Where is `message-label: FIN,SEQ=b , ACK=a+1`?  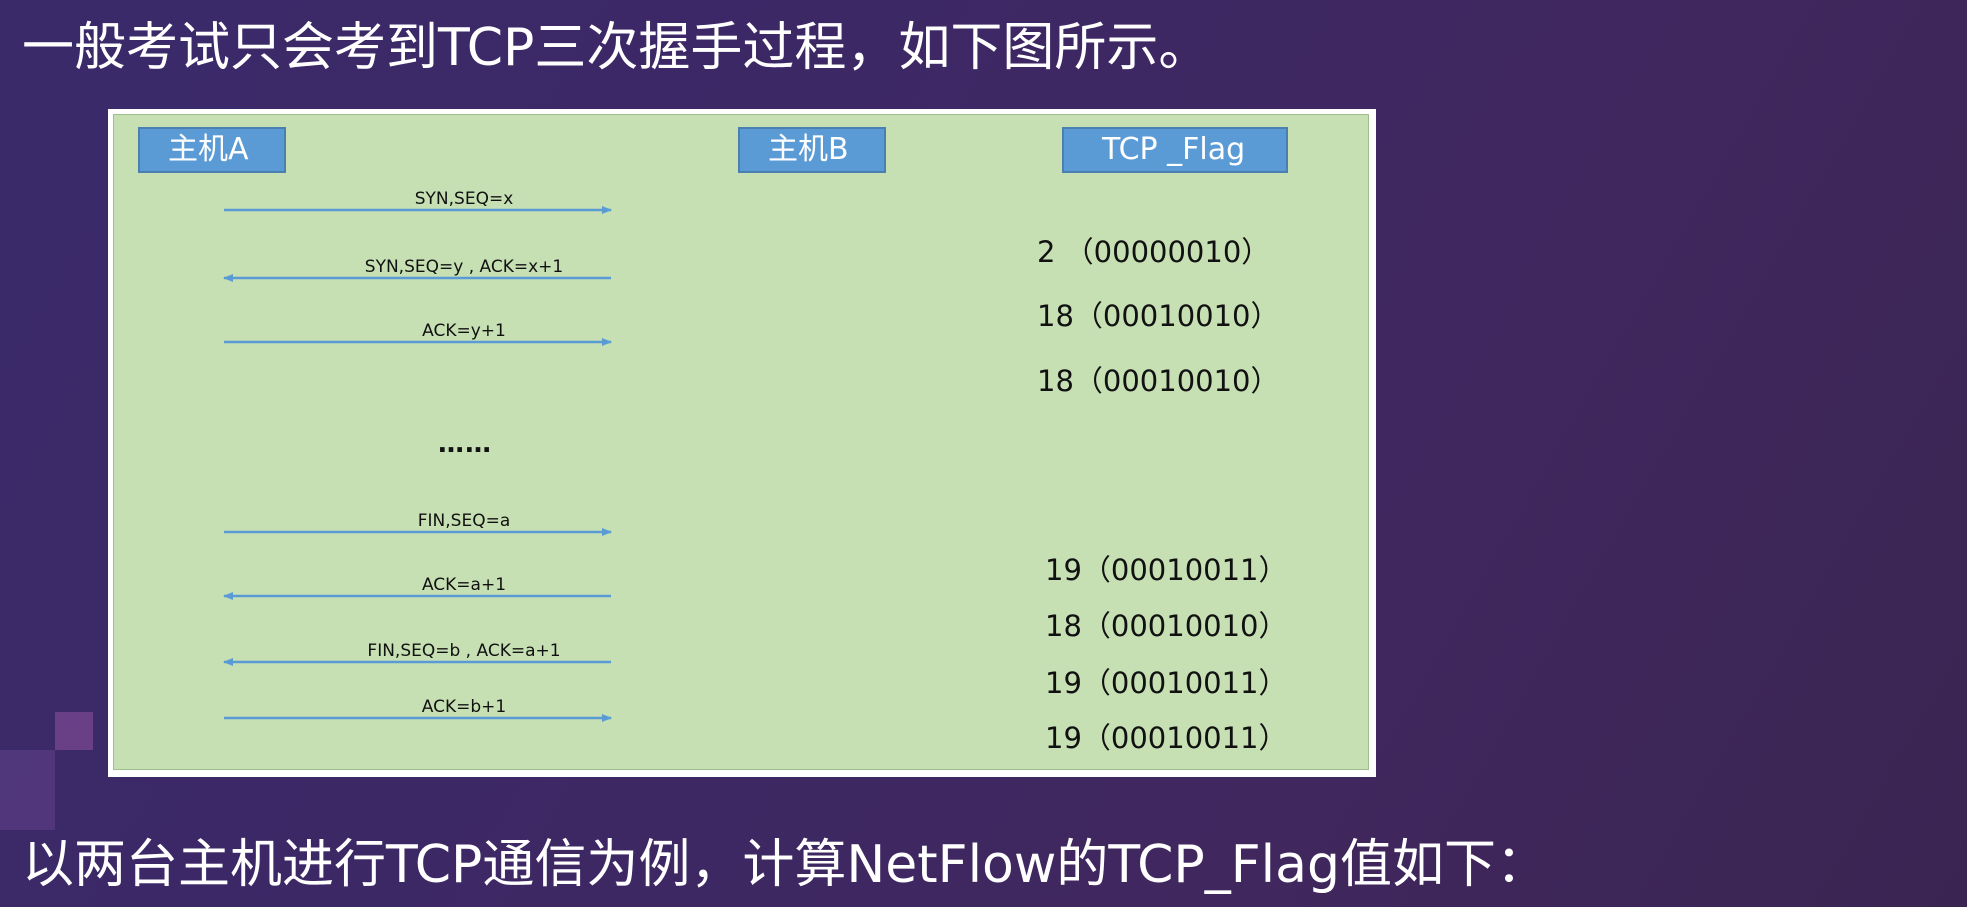 message-label: FIN,SEQ=b , ACK=a+1 is located at coordinates (464, 651).